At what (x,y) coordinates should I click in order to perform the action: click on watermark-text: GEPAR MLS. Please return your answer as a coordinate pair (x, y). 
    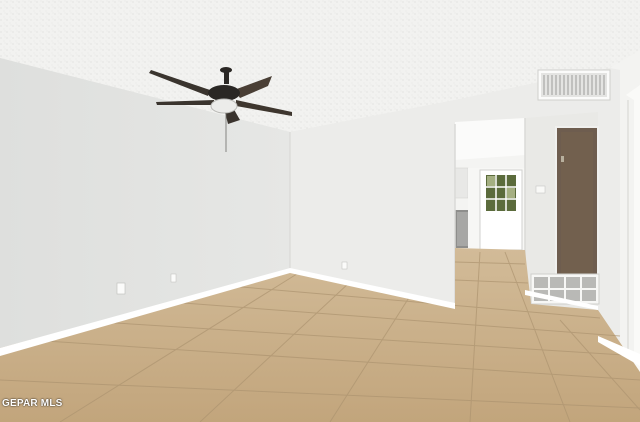
    Looking at the image, I should click on (32, 403).